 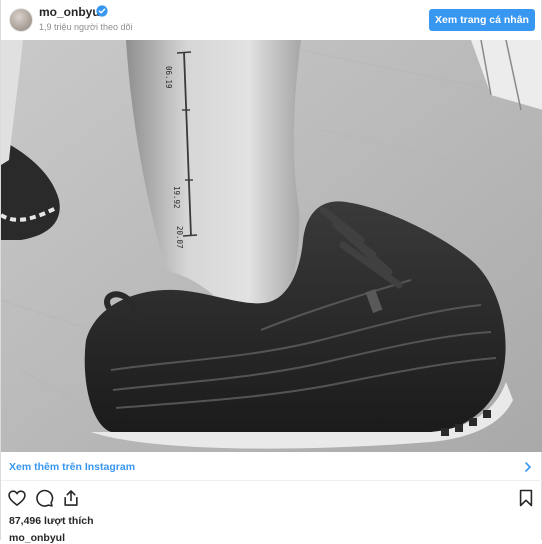 What do you see at coordinates (51, 521) in the screenshot?
I see `like-count: 87,496 lượt thích` at bounding box center [51, 521].